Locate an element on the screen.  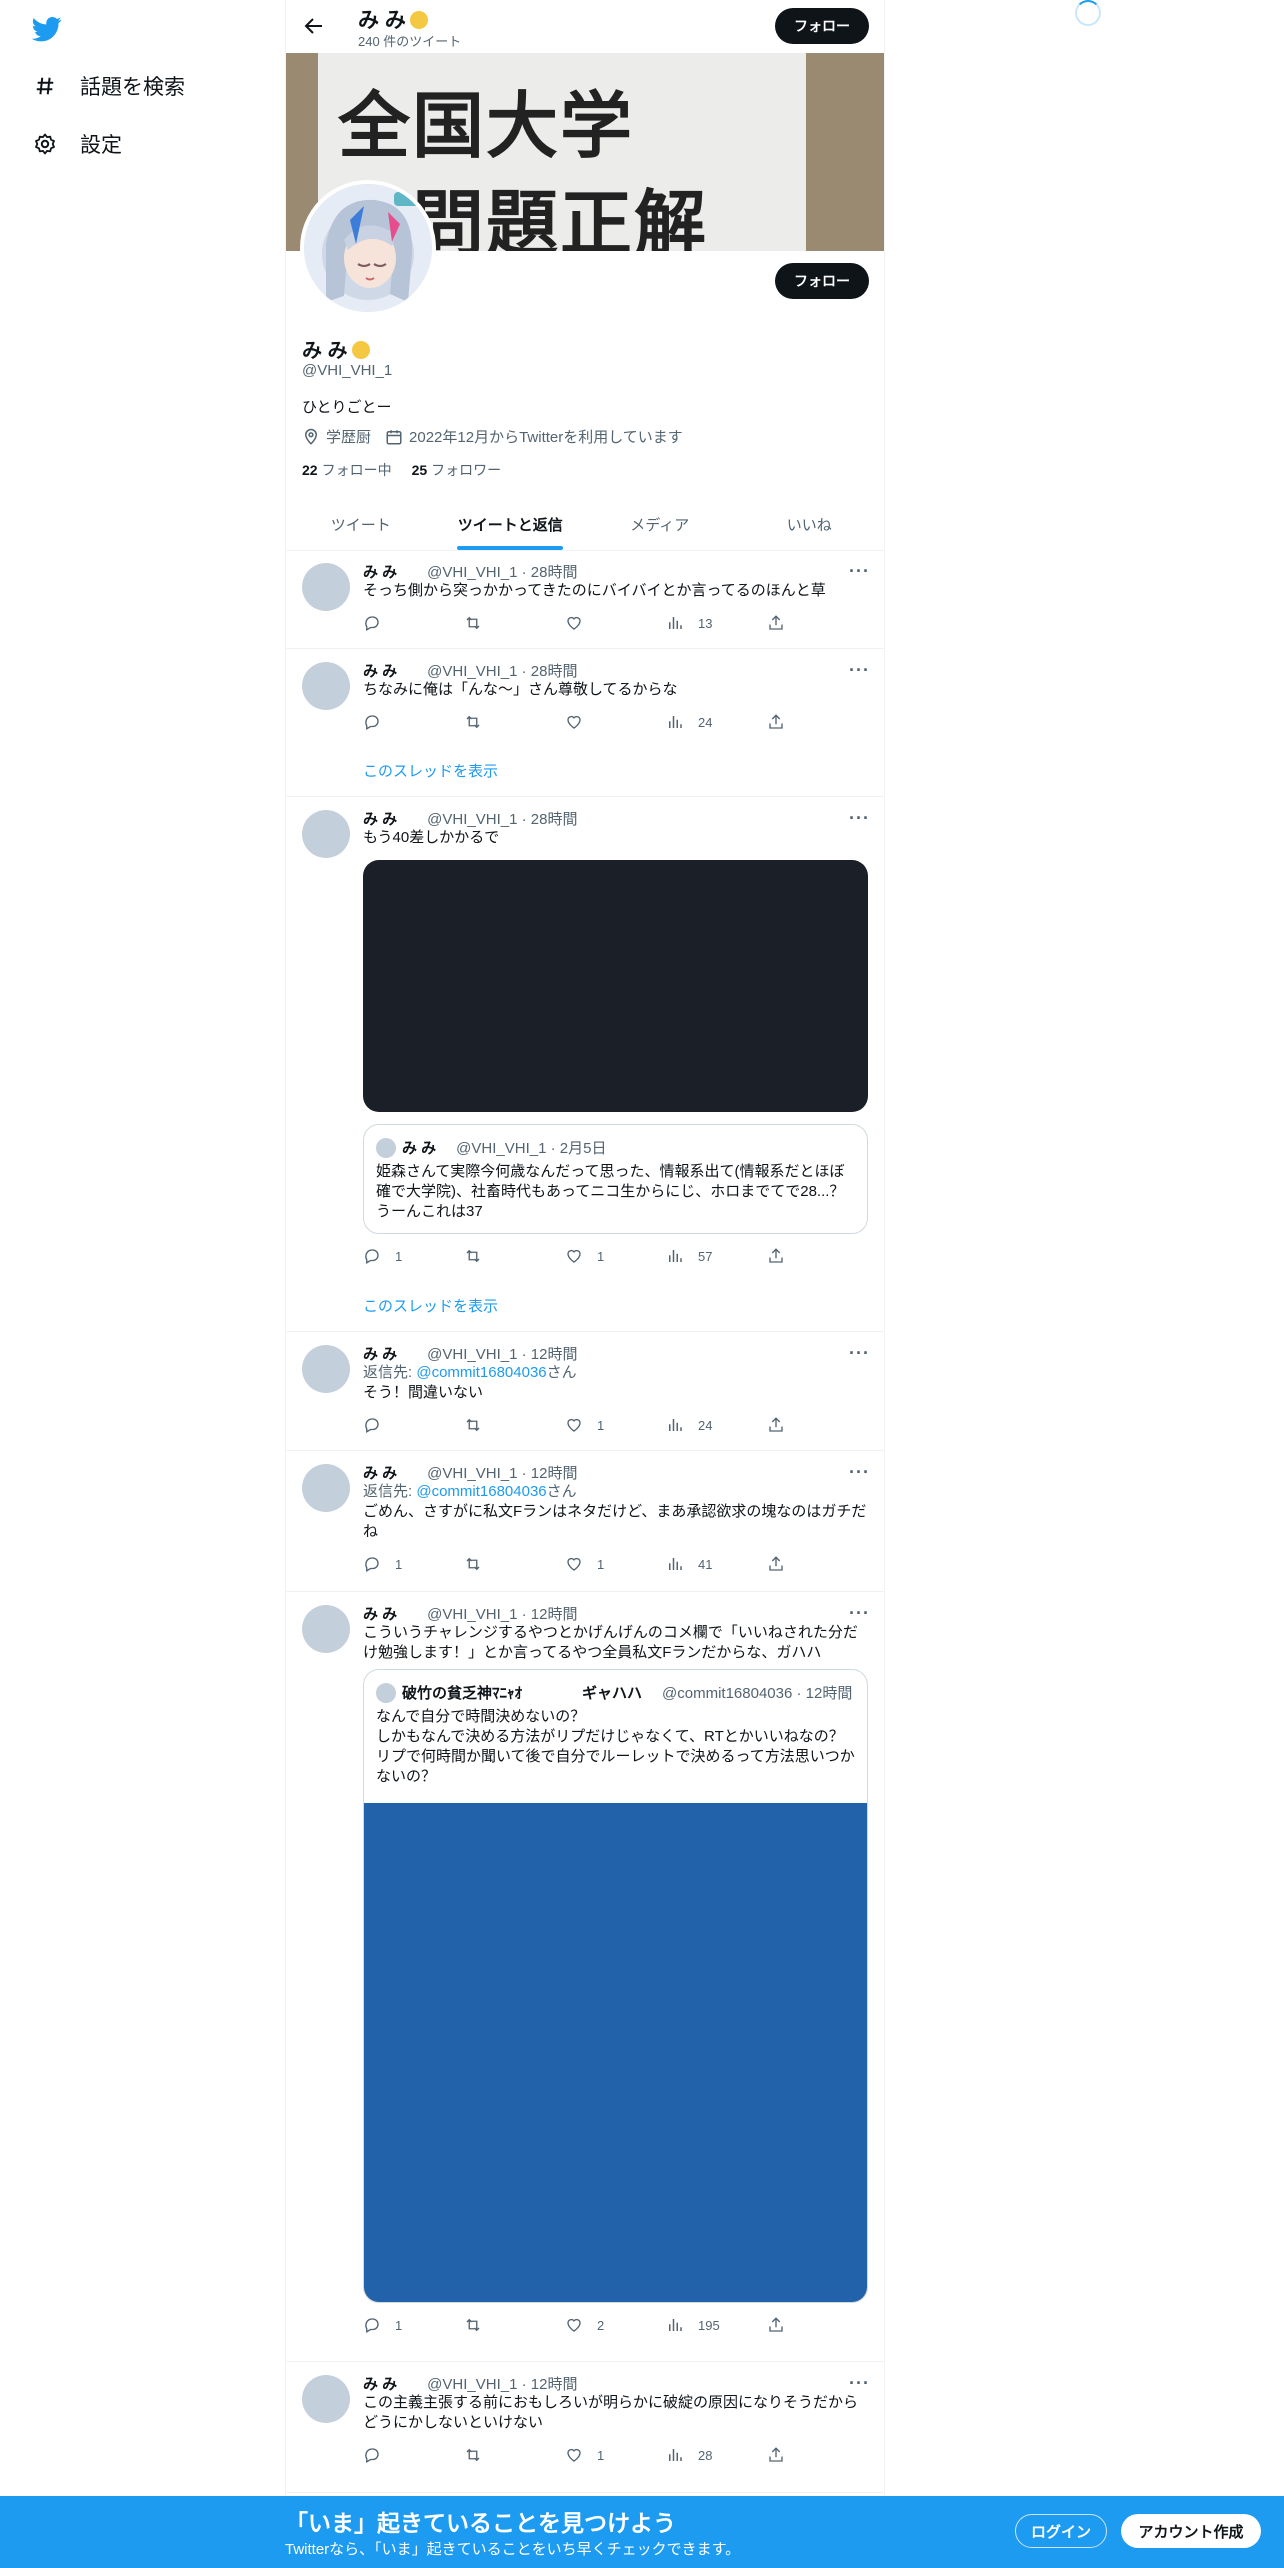
tab-media: メディア is located at coordinates (660, 524).